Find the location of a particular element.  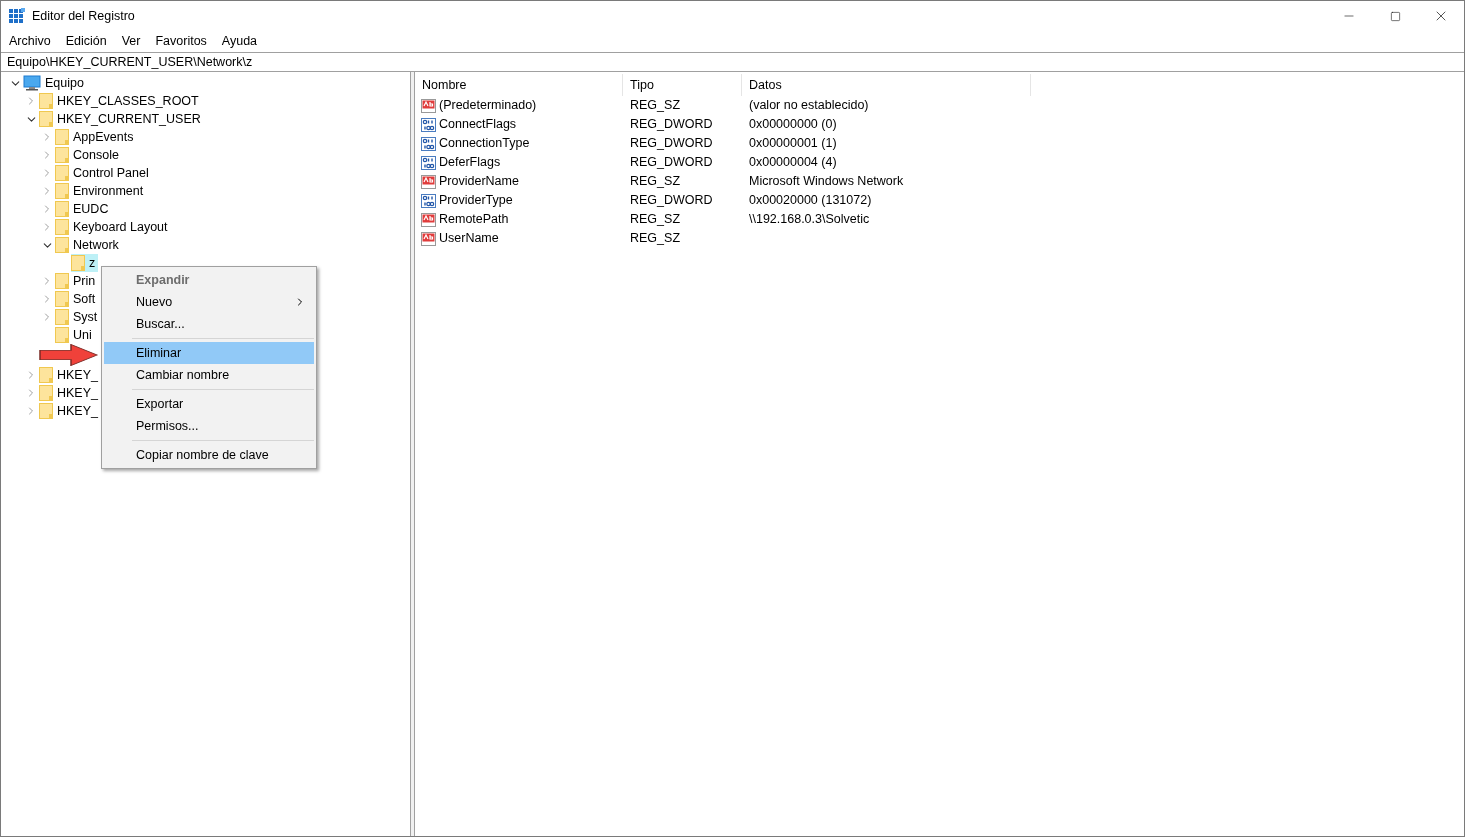

context-menu-item: Cambiar nombre is located at coordinates (209, 375).